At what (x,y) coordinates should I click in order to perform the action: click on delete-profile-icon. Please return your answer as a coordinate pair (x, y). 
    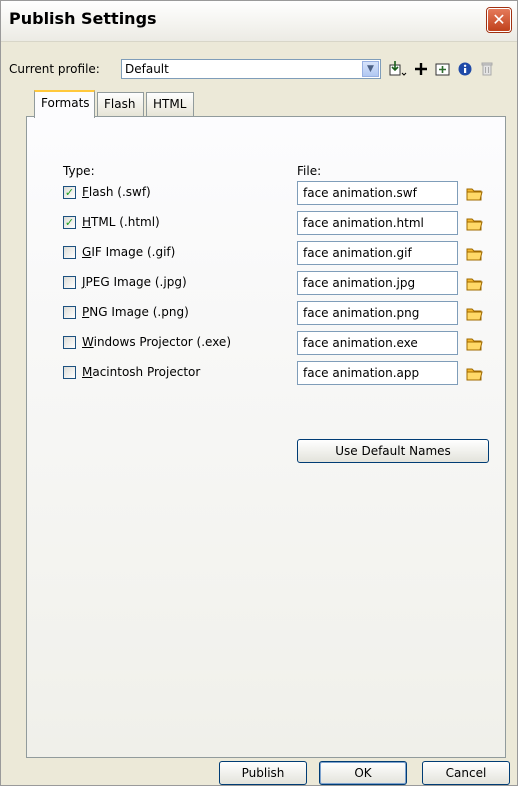
    Looking at the image, I should click on (487, 69).